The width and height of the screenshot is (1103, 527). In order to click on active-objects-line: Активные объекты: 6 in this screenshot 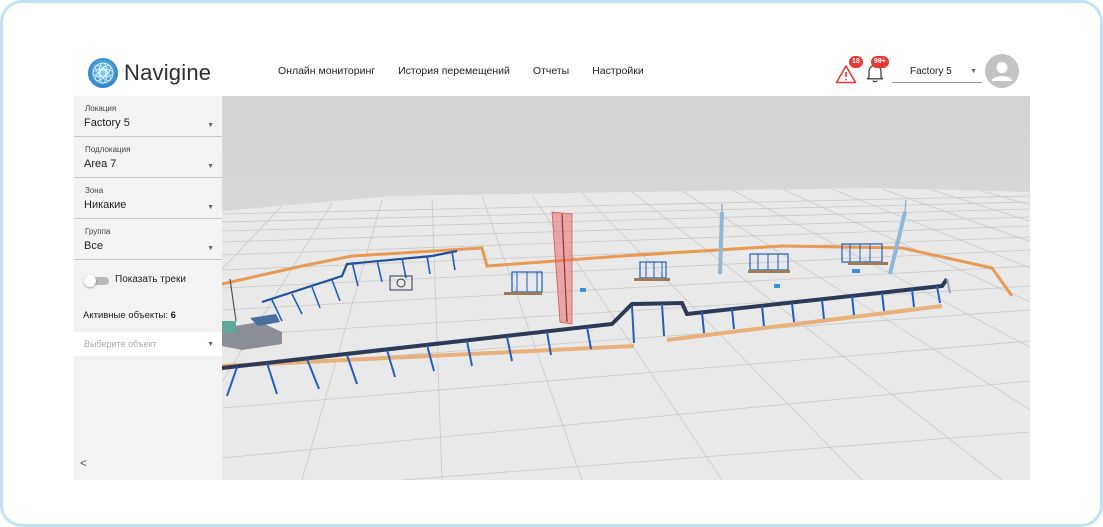, I will do `click(129, 315)`.